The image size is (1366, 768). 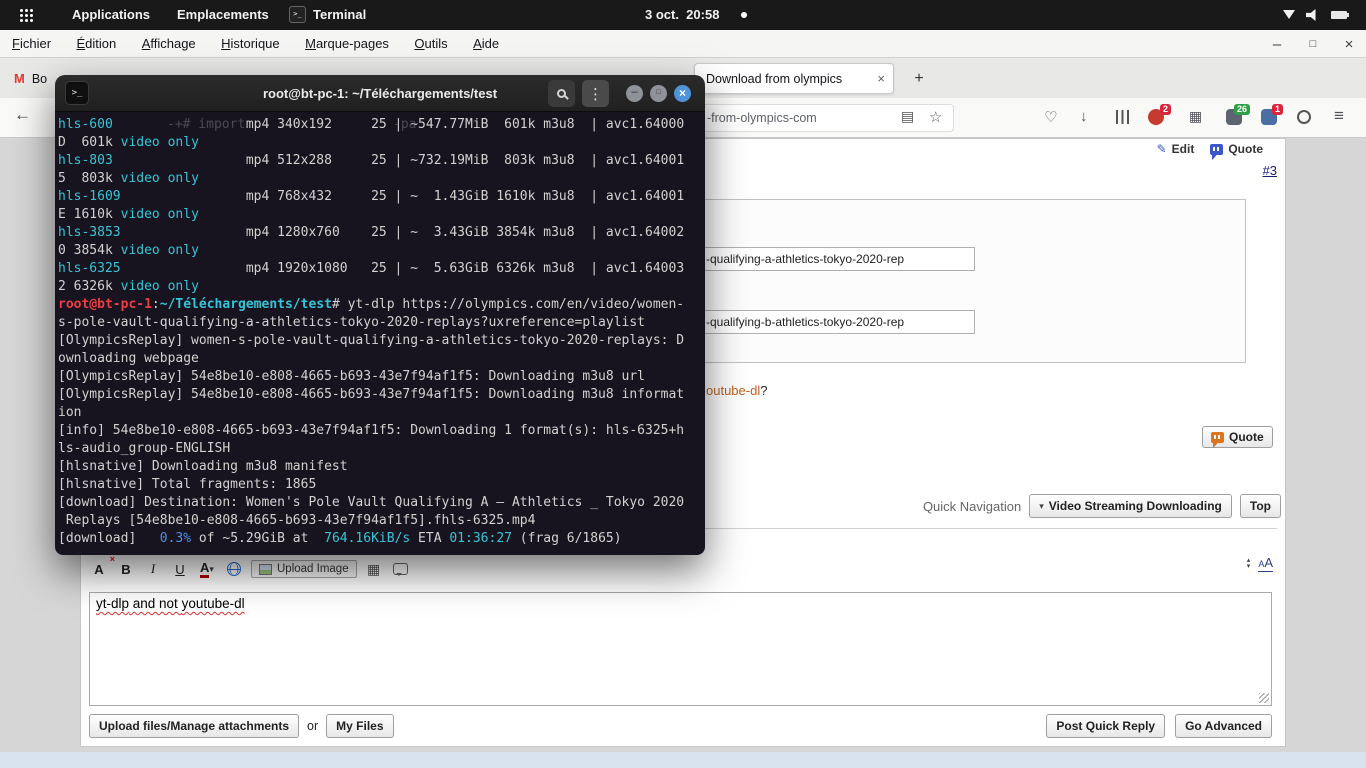 I want to click on upload-image-label: Upload Image, so click(x=313, y=569).